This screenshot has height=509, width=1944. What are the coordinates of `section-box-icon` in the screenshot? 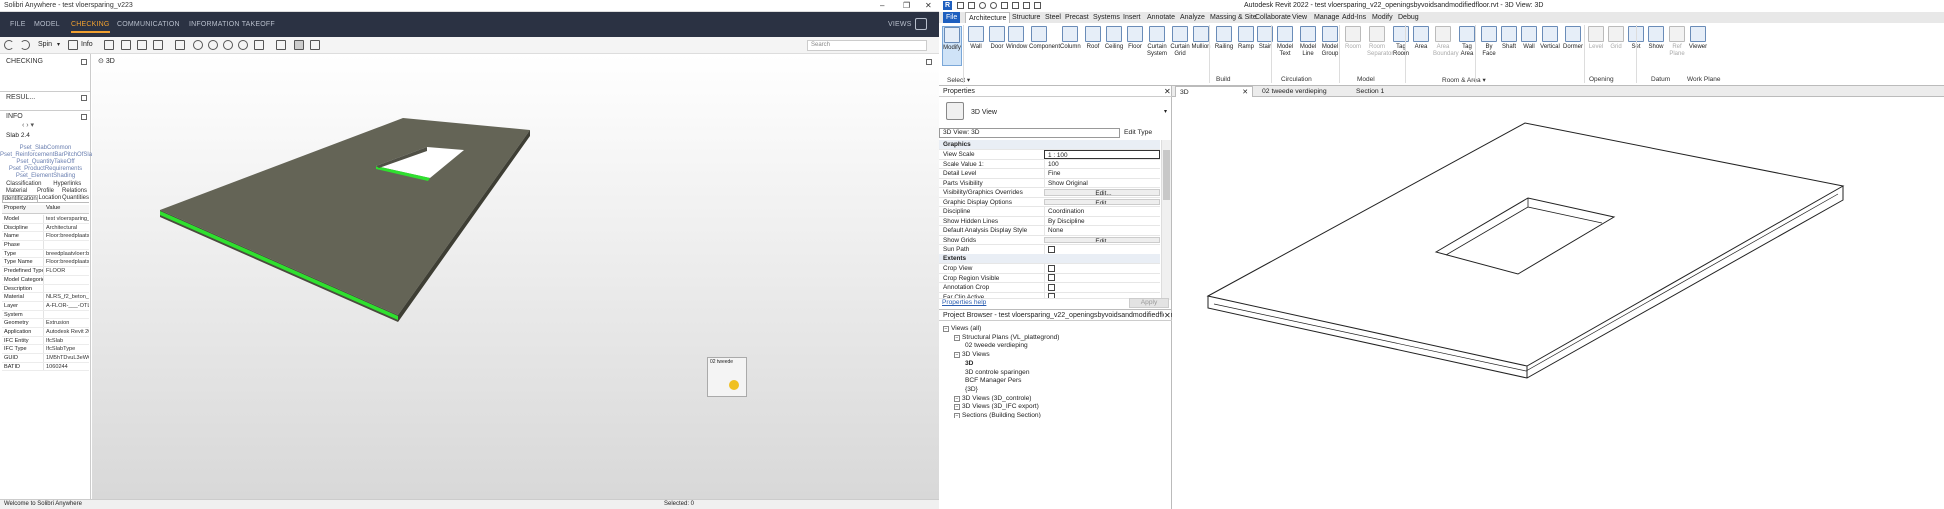 It's located at (180, 45).